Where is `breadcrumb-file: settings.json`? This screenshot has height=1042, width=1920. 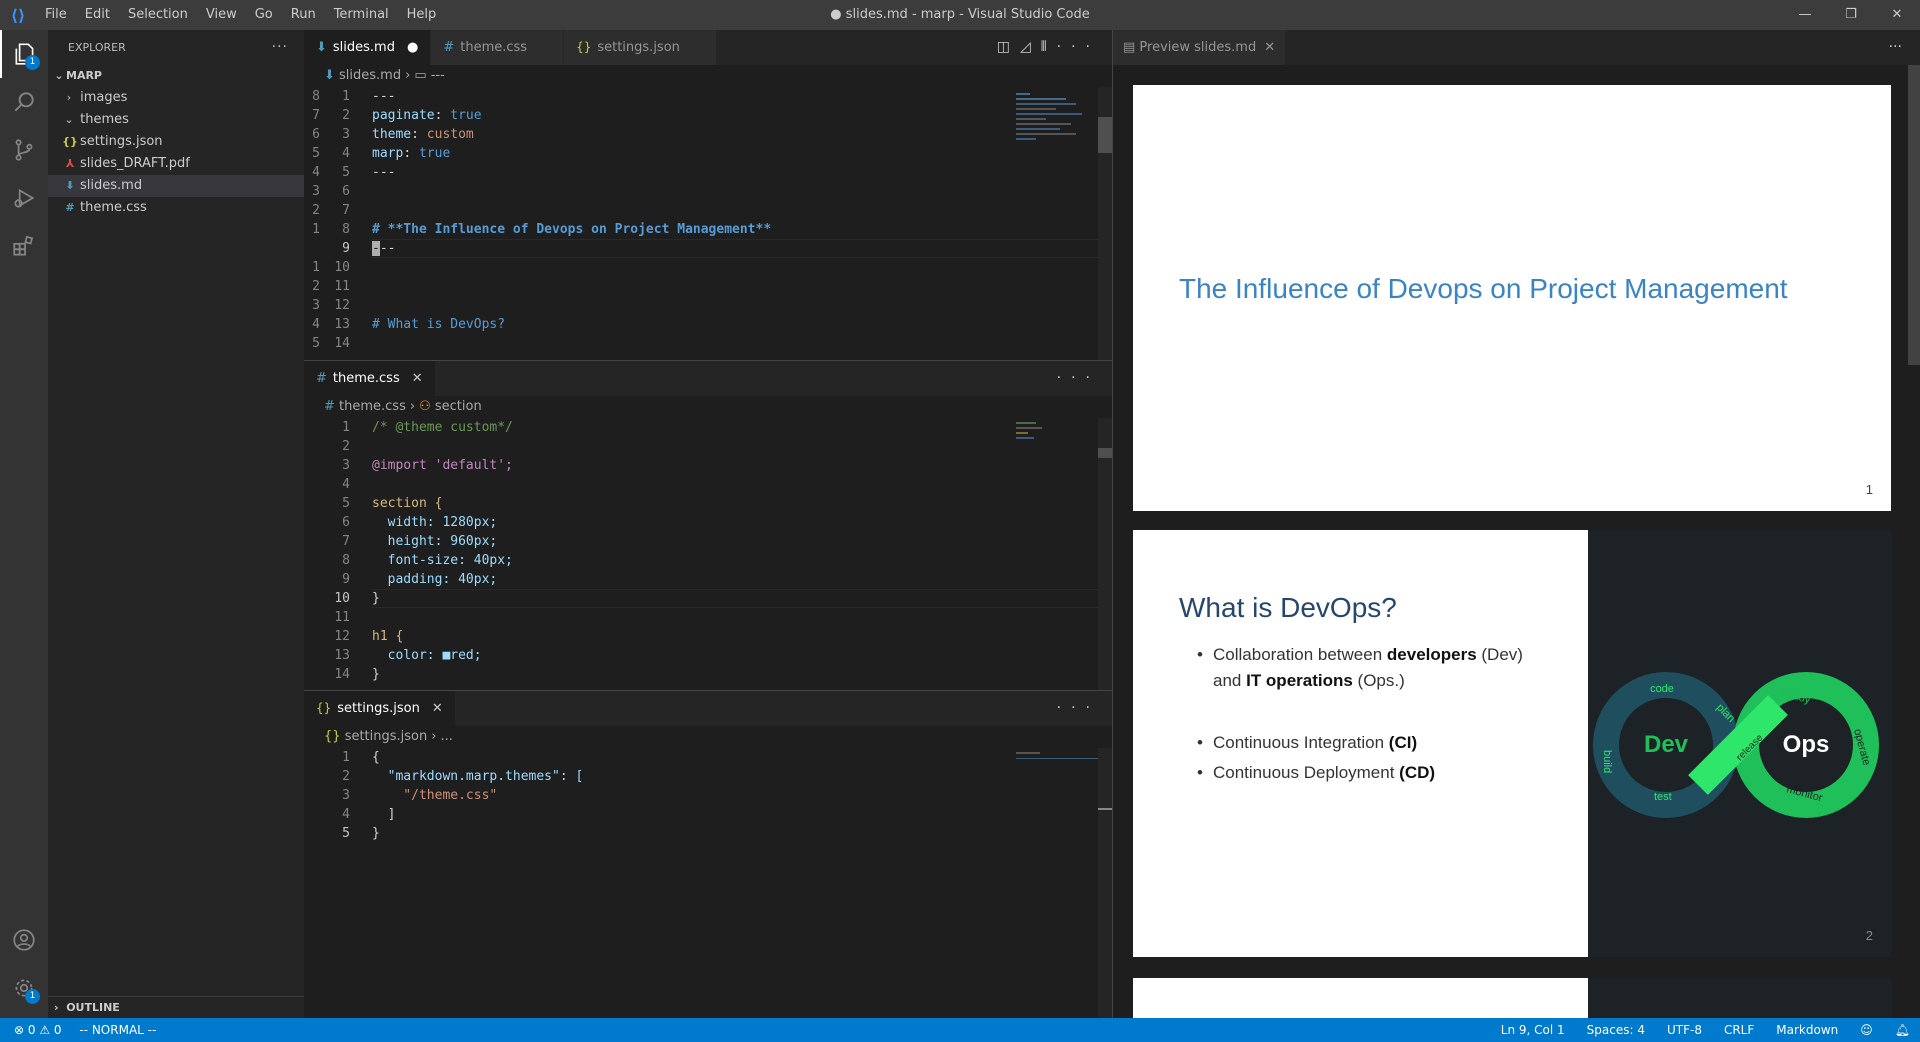
breadcrumb-file: settings.json is located at coordinates (386, 736).